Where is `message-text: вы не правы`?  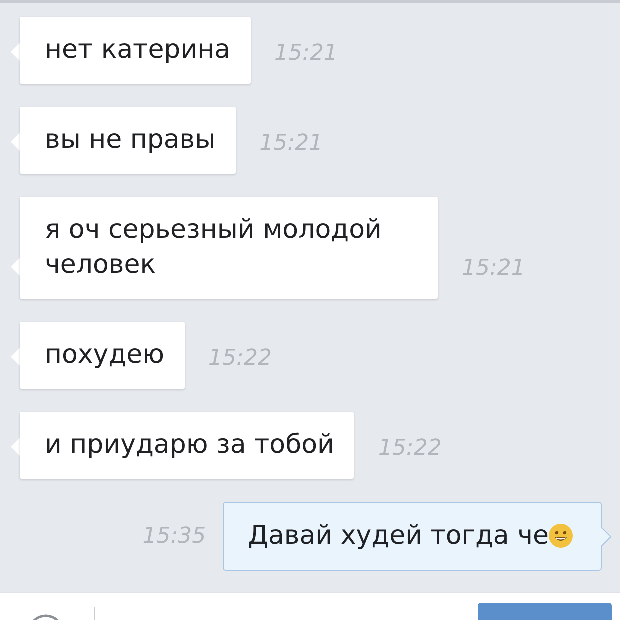
message-text: вы не правы is located at coordinates (130, 140).